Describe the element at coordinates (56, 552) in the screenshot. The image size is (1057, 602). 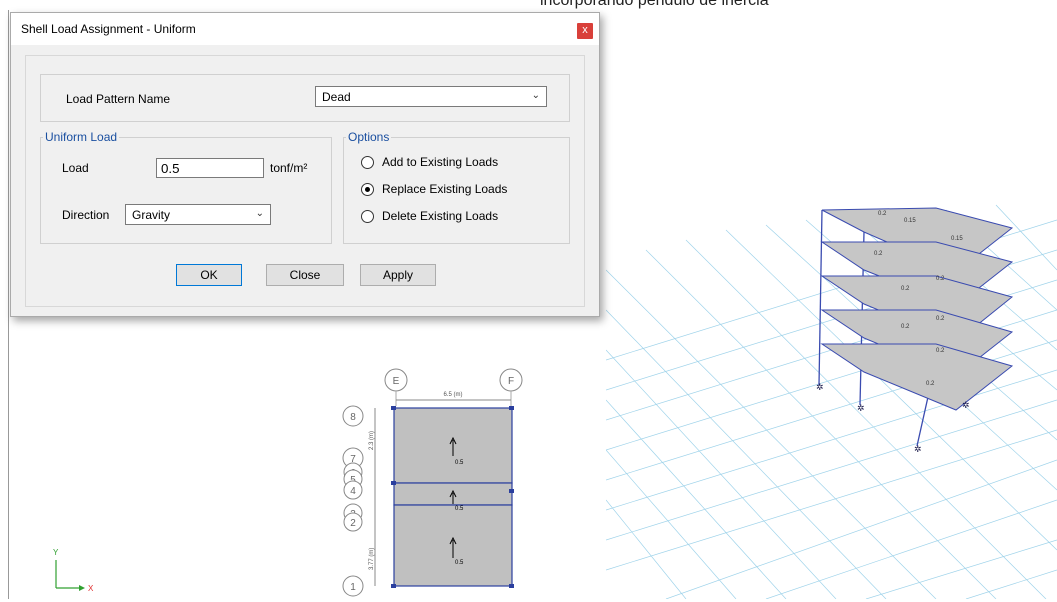
I see `svg-text: Y` at that location.